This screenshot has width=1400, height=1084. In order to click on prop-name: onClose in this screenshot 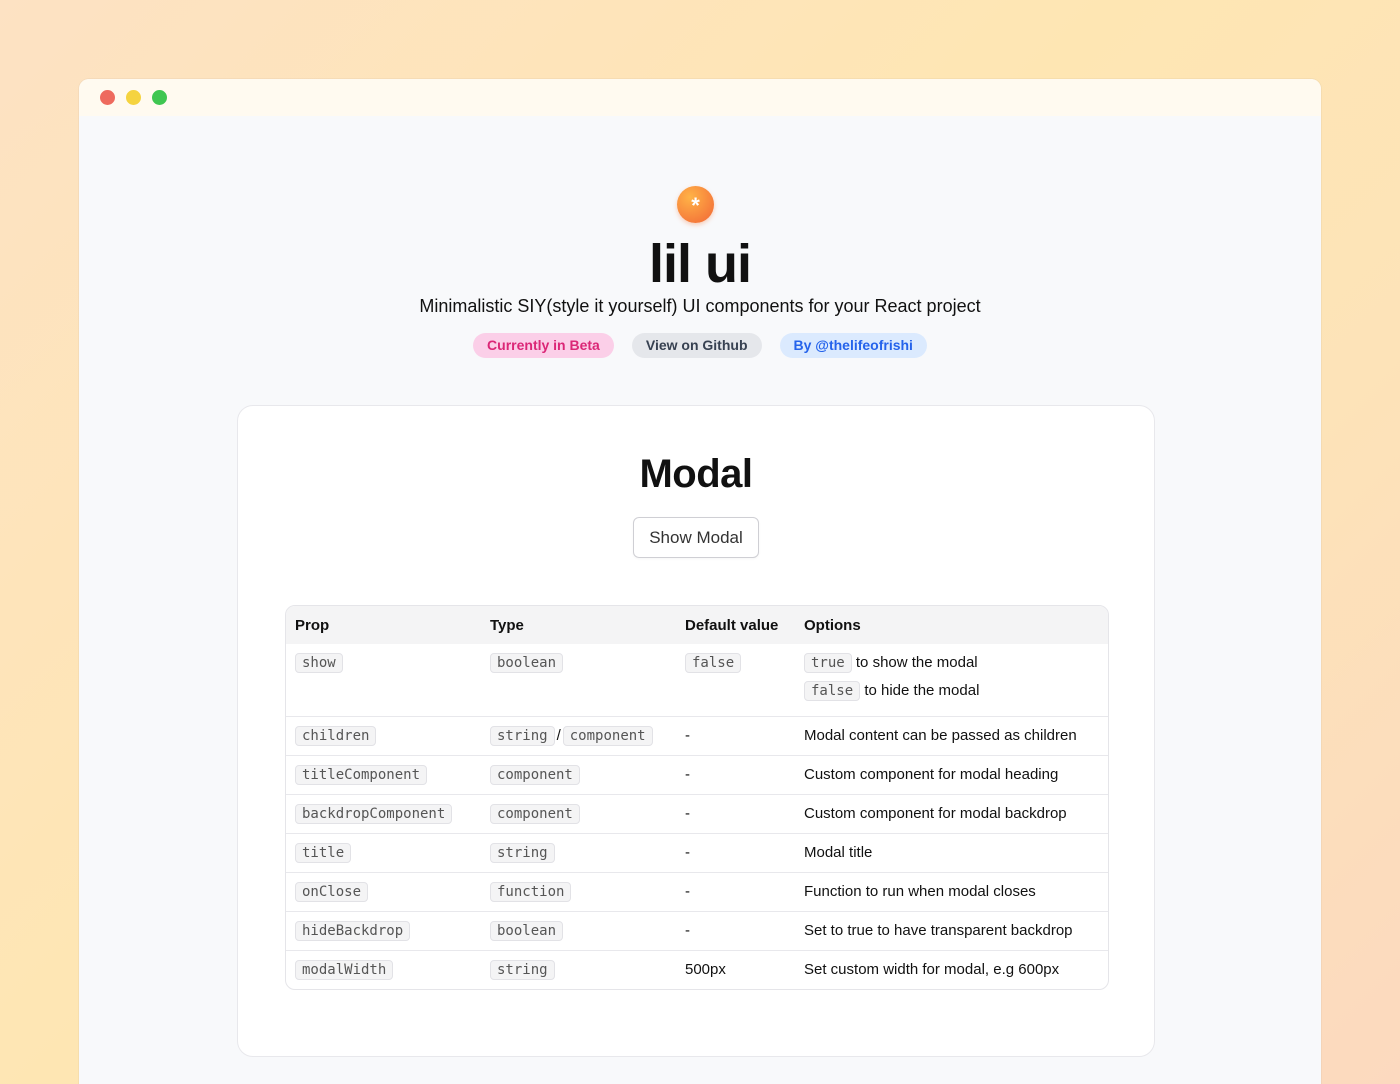, I will do `click(332, 892)`.